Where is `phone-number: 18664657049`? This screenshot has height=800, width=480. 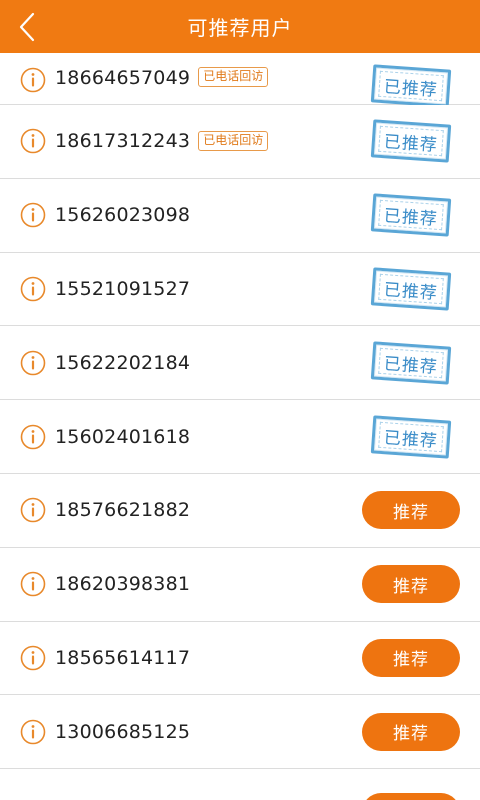 phone-number: 18664657049 is located at coordinates (123, 78).